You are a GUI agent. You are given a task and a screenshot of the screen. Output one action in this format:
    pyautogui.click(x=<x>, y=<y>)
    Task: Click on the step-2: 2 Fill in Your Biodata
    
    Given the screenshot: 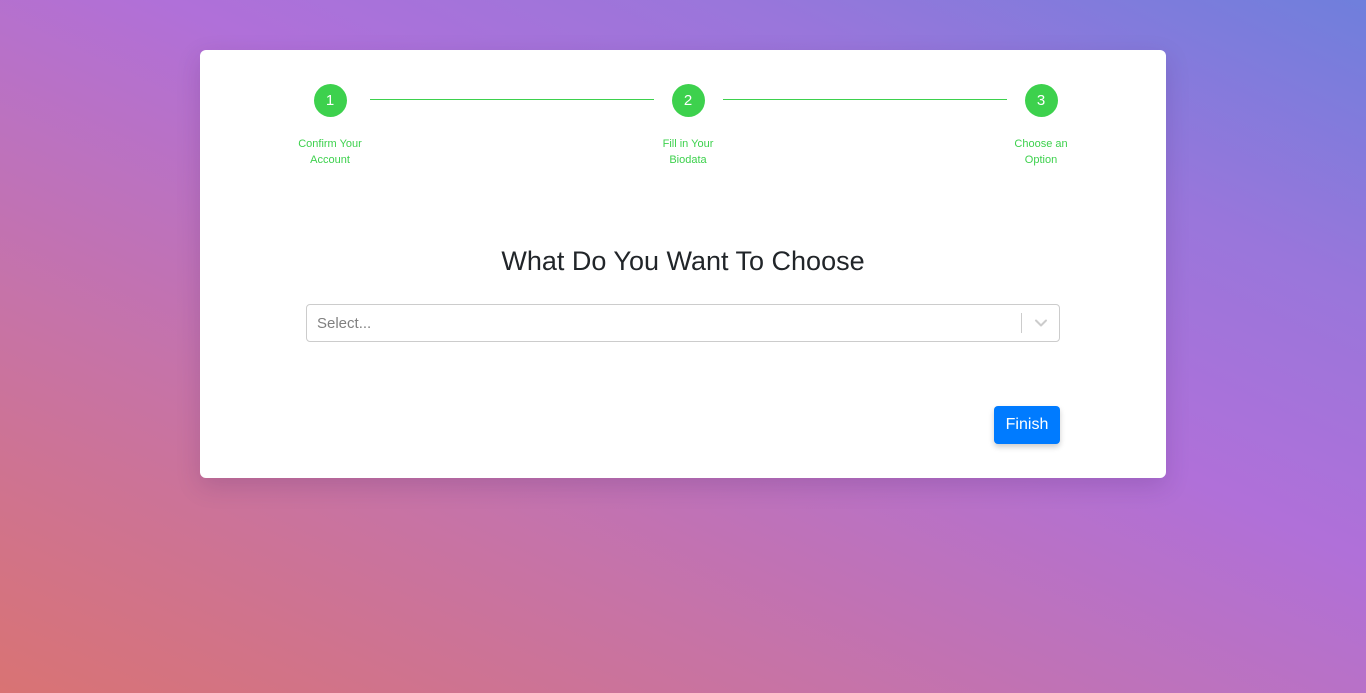 What is the action you would take?
    pyautogui.click(x=688, y=126)
    